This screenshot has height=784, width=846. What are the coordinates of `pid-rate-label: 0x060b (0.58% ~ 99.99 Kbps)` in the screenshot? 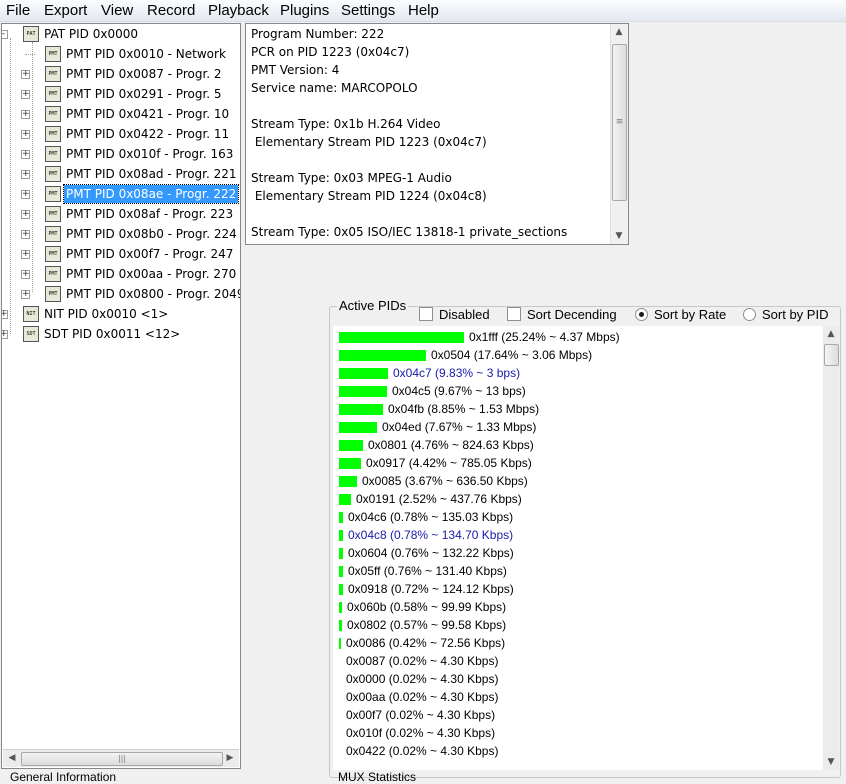 It's located at (427, 607).